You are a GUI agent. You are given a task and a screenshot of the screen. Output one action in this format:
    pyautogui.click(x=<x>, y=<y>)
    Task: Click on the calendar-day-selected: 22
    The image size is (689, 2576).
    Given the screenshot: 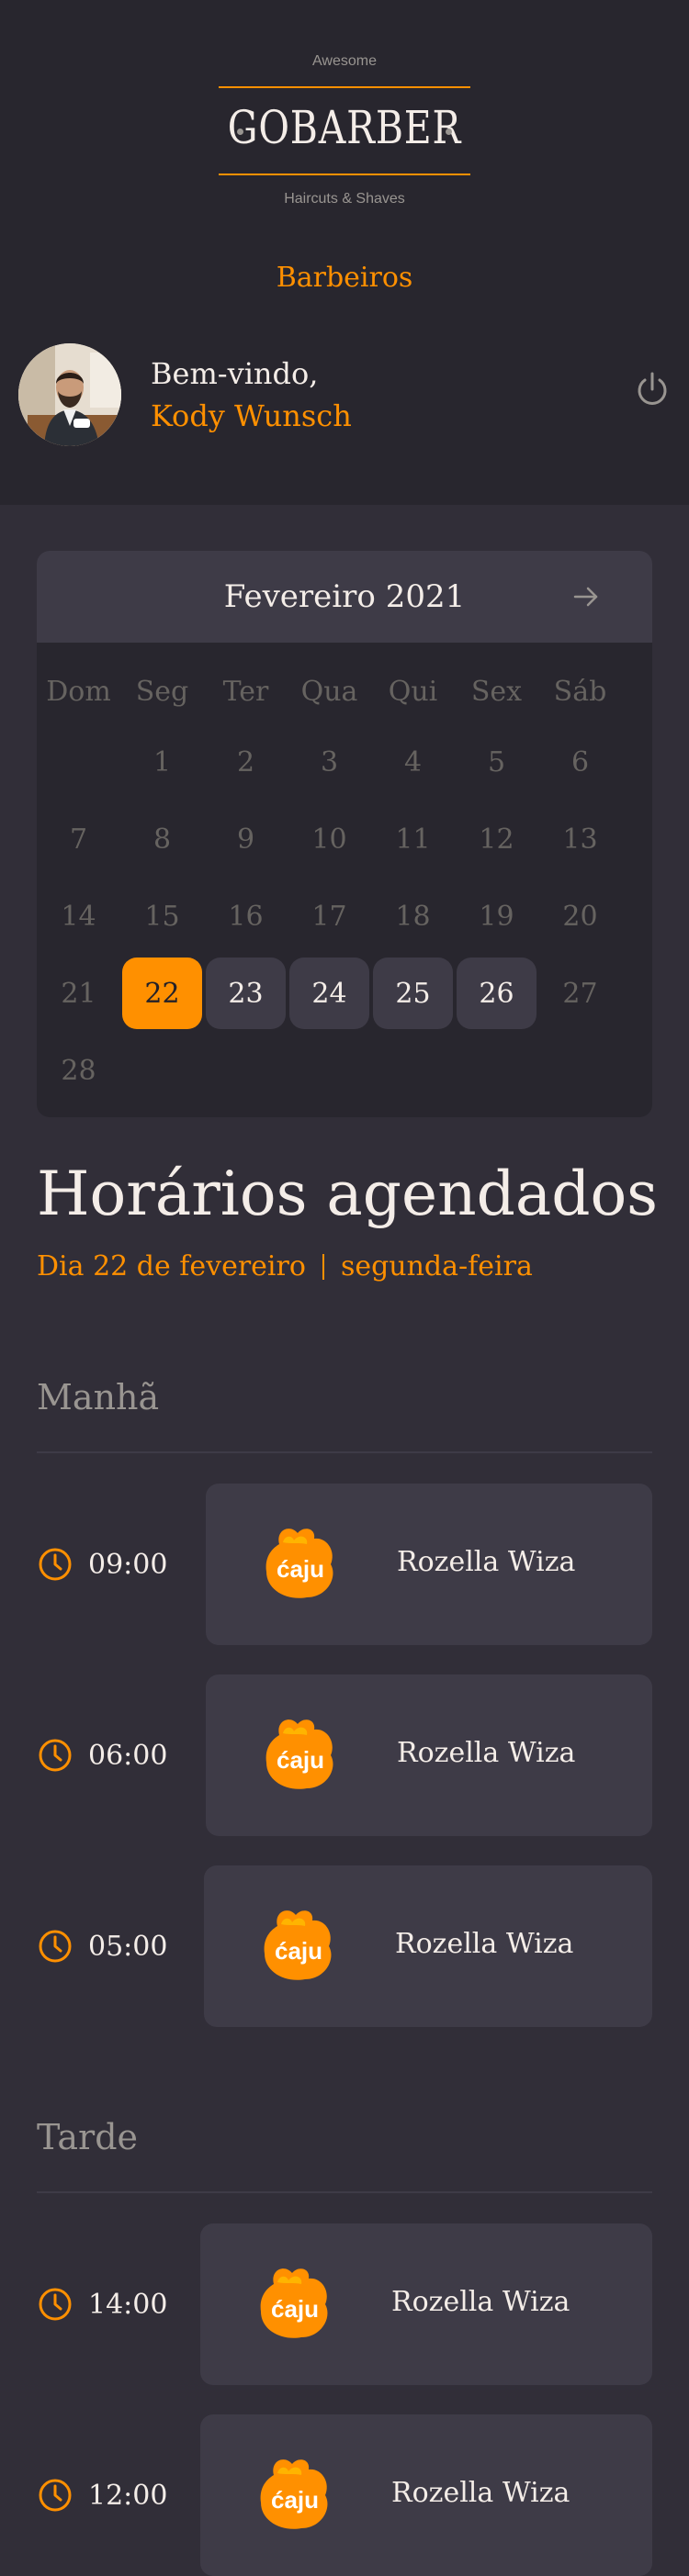 What is the action you would take?
    pyautogui.click(x=162, y=993)
    